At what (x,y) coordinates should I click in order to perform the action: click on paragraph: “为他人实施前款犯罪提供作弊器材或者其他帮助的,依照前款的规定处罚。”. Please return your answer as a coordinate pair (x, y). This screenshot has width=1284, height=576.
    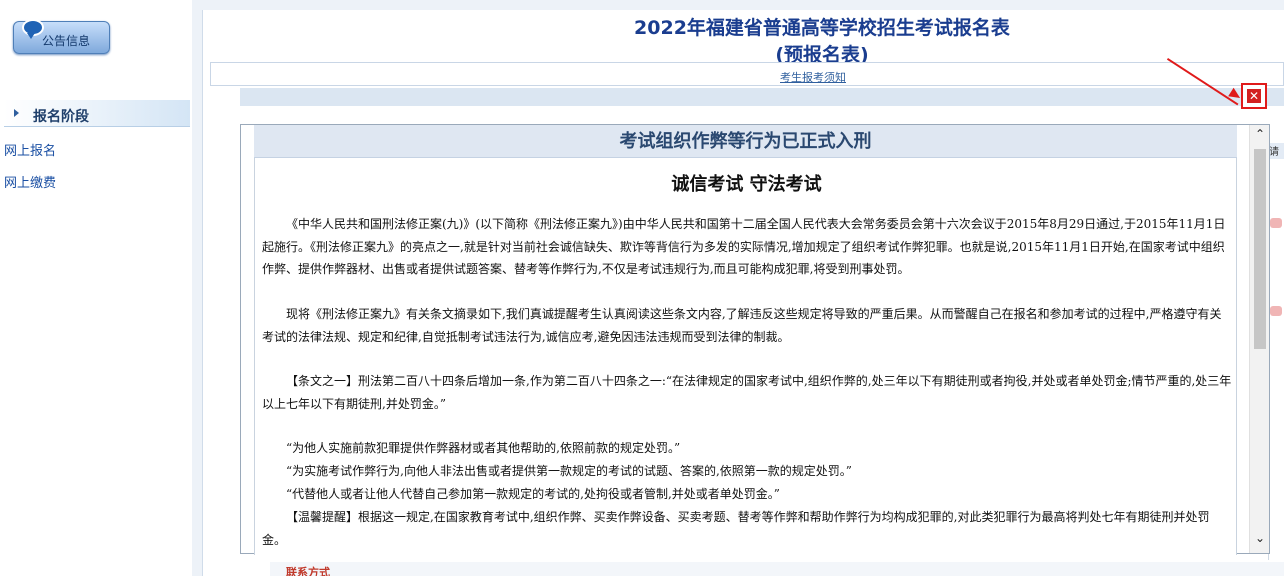
    Looking at the image, I should click on (483, 448).